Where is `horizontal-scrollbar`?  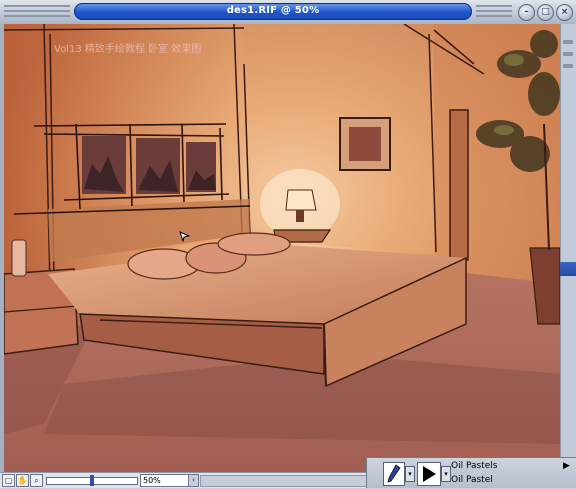 horizontal-scrollbar is located at coordinates (284, 481).